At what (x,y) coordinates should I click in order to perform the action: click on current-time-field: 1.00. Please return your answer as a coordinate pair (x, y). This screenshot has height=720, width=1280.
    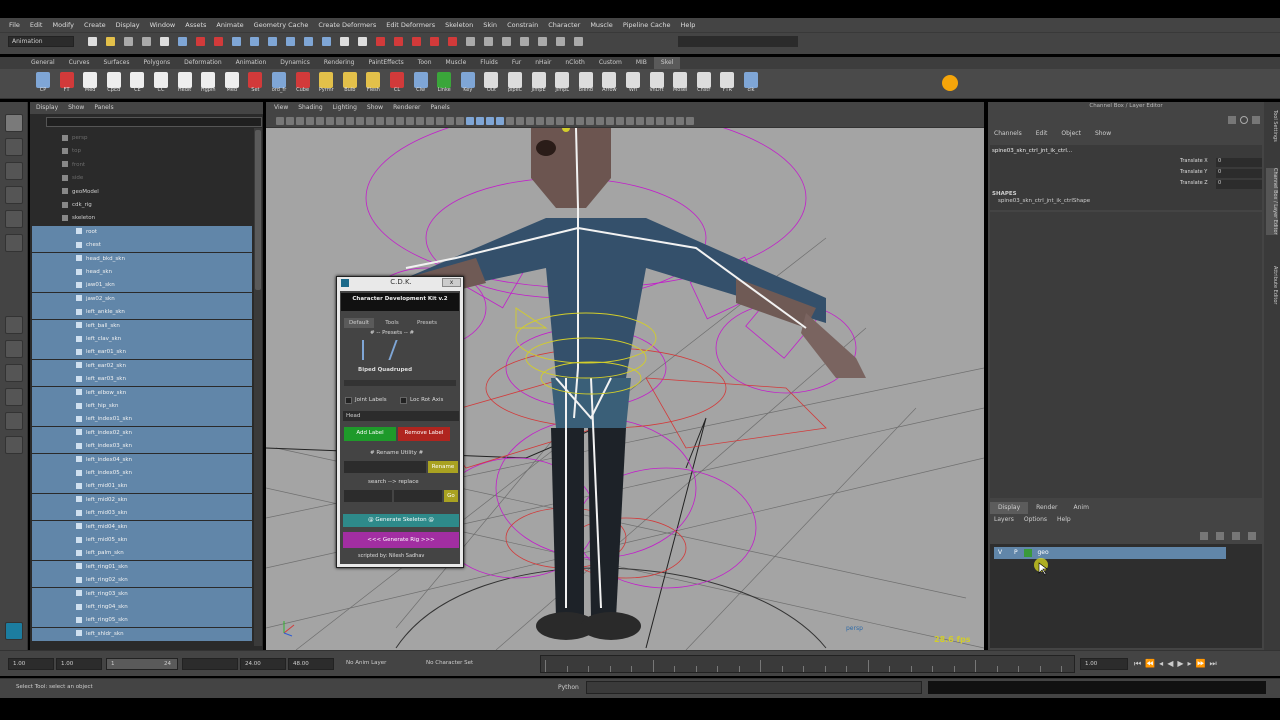
    Looking at the image, I should click on (1104, 664).